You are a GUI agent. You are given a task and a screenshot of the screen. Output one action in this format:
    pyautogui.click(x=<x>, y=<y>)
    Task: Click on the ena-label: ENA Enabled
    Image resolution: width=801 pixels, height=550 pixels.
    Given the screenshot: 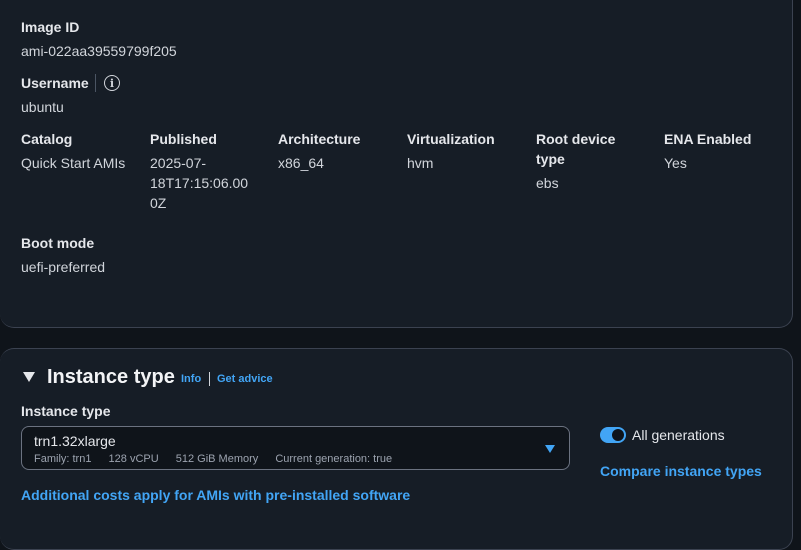 What is the action you would take?
    pyautogui.click(x=708, y=139)
    